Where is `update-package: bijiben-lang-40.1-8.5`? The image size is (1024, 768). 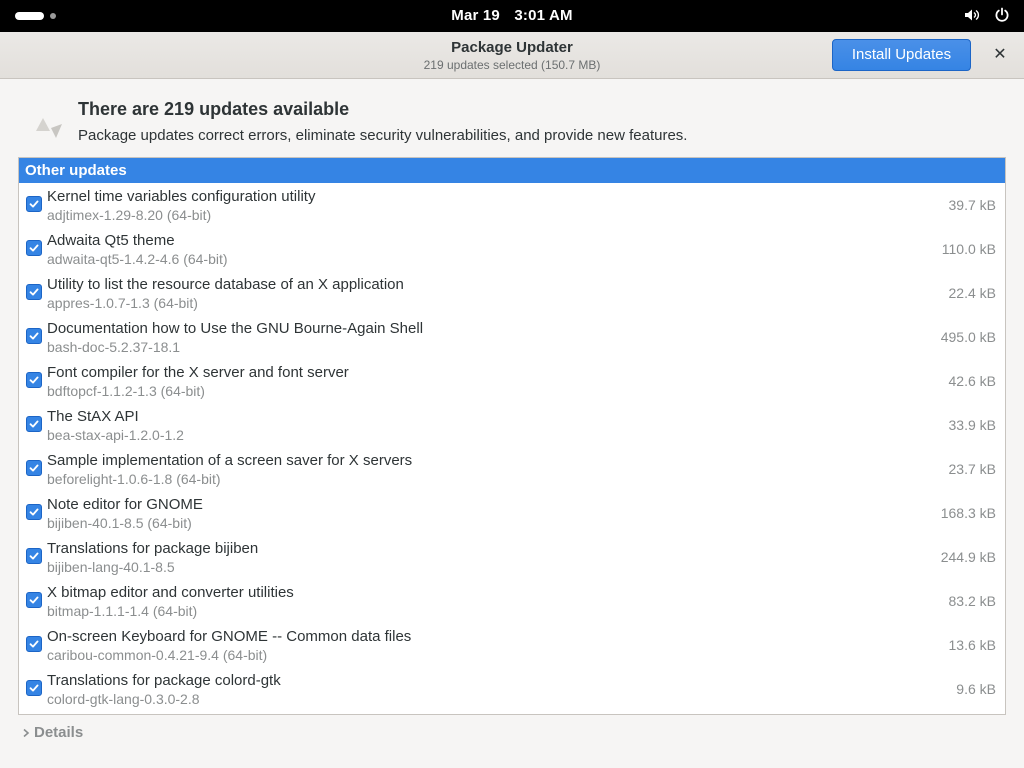
update-package: bijiben-lang-40.1-8.5 is located at coordinates (111, 567).